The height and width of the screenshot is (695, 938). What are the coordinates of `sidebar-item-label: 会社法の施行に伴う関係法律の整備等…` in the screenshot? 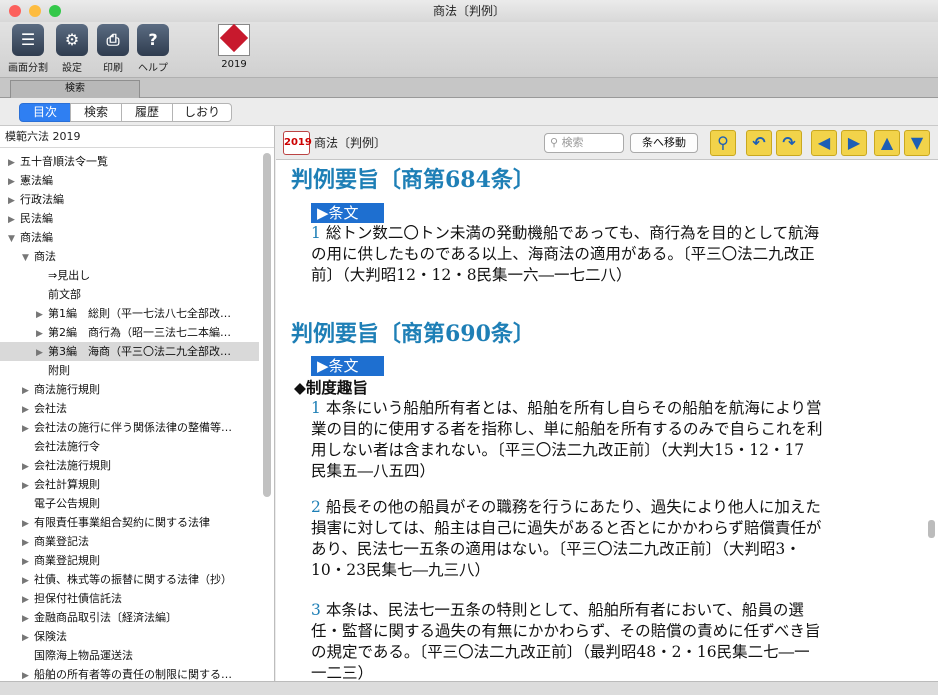 It's located at (133, 427).